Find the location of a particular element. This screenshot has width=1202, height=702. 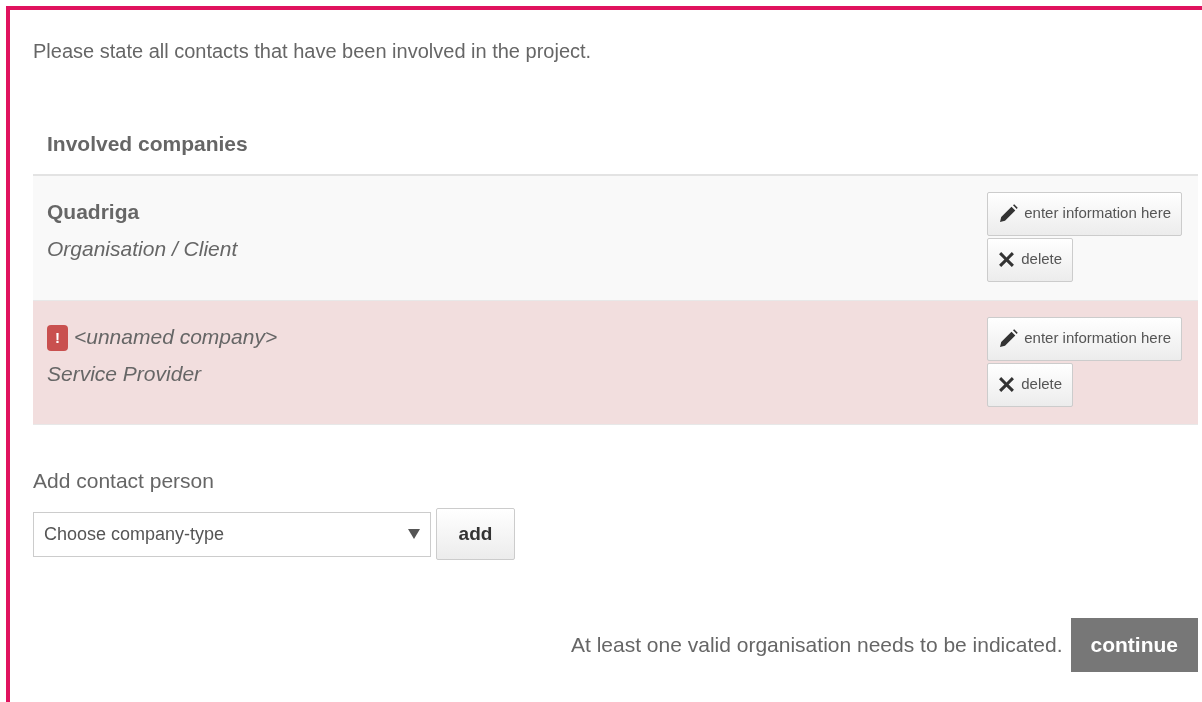

company-type-select: Choose company-type is located at coordinates (232, 534).